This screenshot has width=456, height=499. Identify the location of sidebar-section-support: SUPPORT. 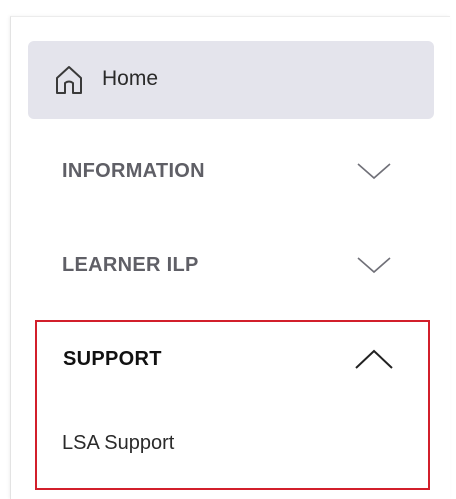
(232, 360).